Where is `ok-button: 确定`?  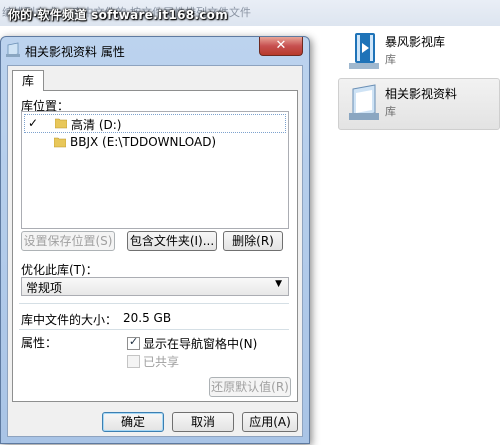
ok-button: 确定 is located at coordinates (133, 422).